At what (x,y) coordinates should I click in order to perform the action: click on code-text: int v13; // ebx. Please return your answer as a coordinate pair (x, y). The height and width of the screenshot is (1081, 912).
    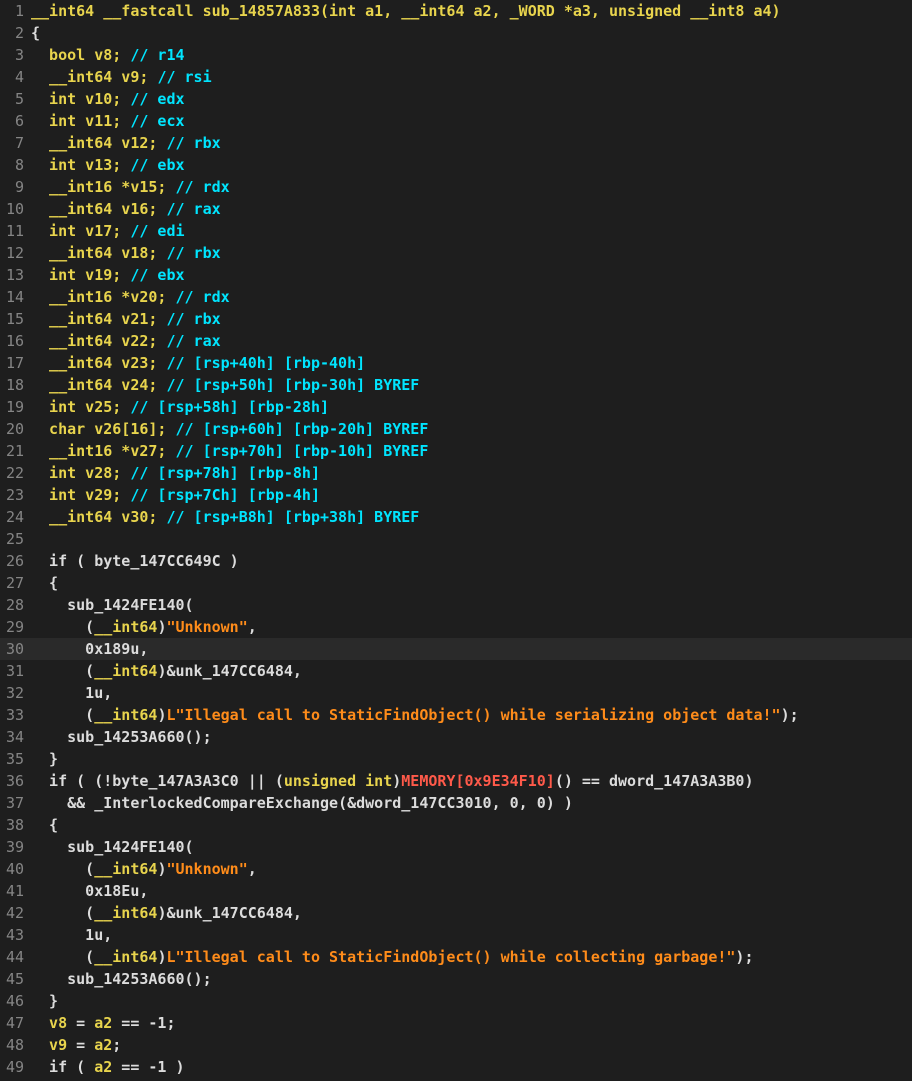
    Looking at the image, I should click on (107, 165).